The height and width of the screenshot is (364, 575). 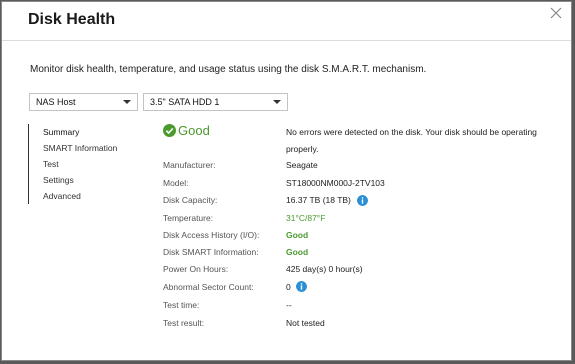 What do you see at coordinates (169, 130) in the screenshot?
I see `check-circle-icon` at bounding box center [169, 130].